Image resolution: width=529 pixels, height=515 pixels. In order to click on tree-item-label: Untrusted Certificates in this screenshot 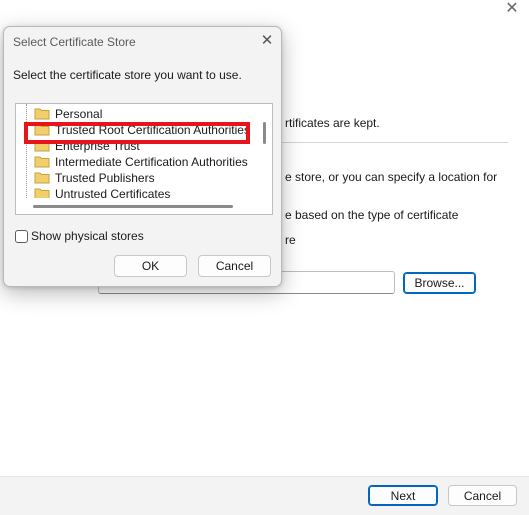, I will do `click(113, 192)`.